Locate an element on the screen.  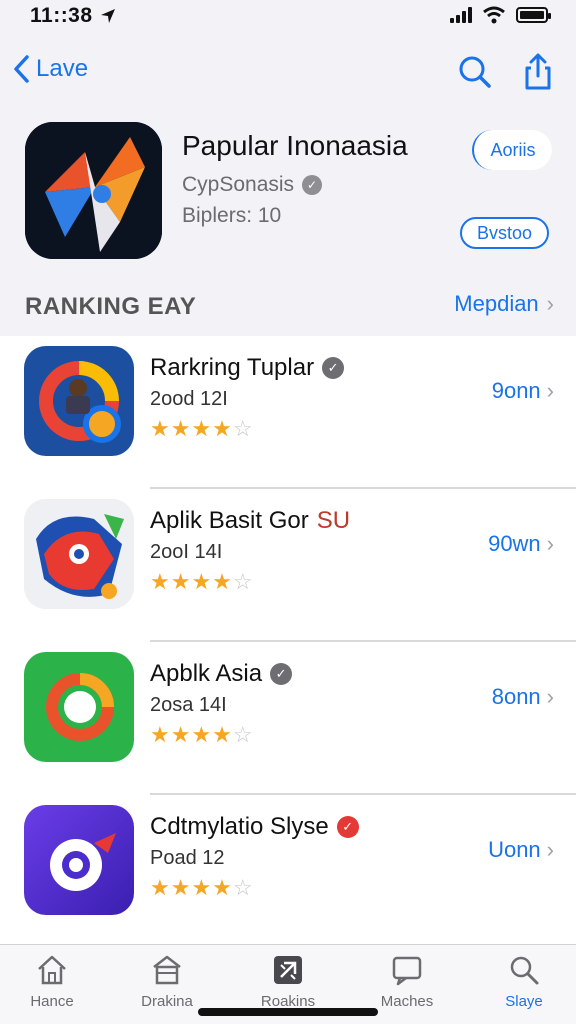
app-name: Apblk Asia ✓ is located at coordinates (221, 674).